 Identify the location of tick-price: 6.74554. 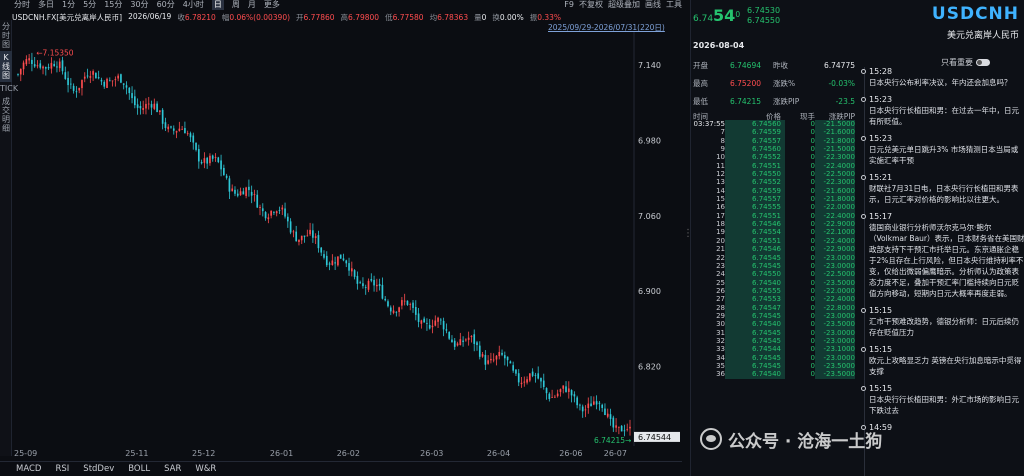
(755, 232).